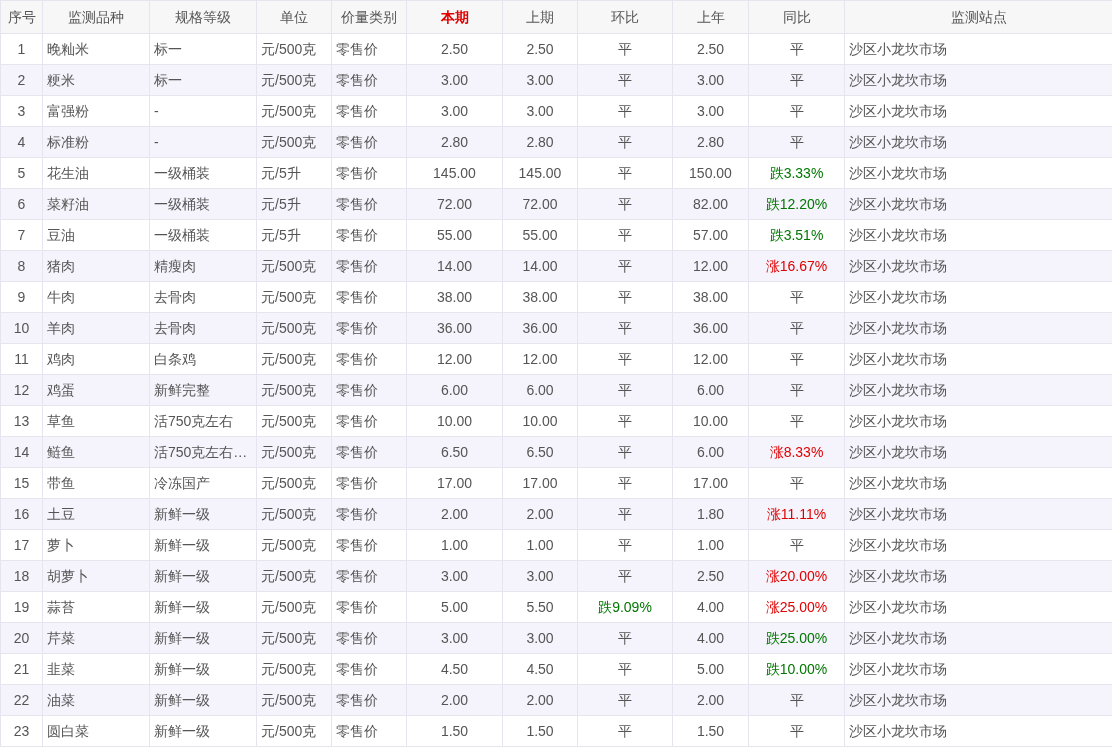  What do you see at coordinates (96, 80) in the screenshot?
I see `item-cell: 粳米` at bounding box center [96, 80].